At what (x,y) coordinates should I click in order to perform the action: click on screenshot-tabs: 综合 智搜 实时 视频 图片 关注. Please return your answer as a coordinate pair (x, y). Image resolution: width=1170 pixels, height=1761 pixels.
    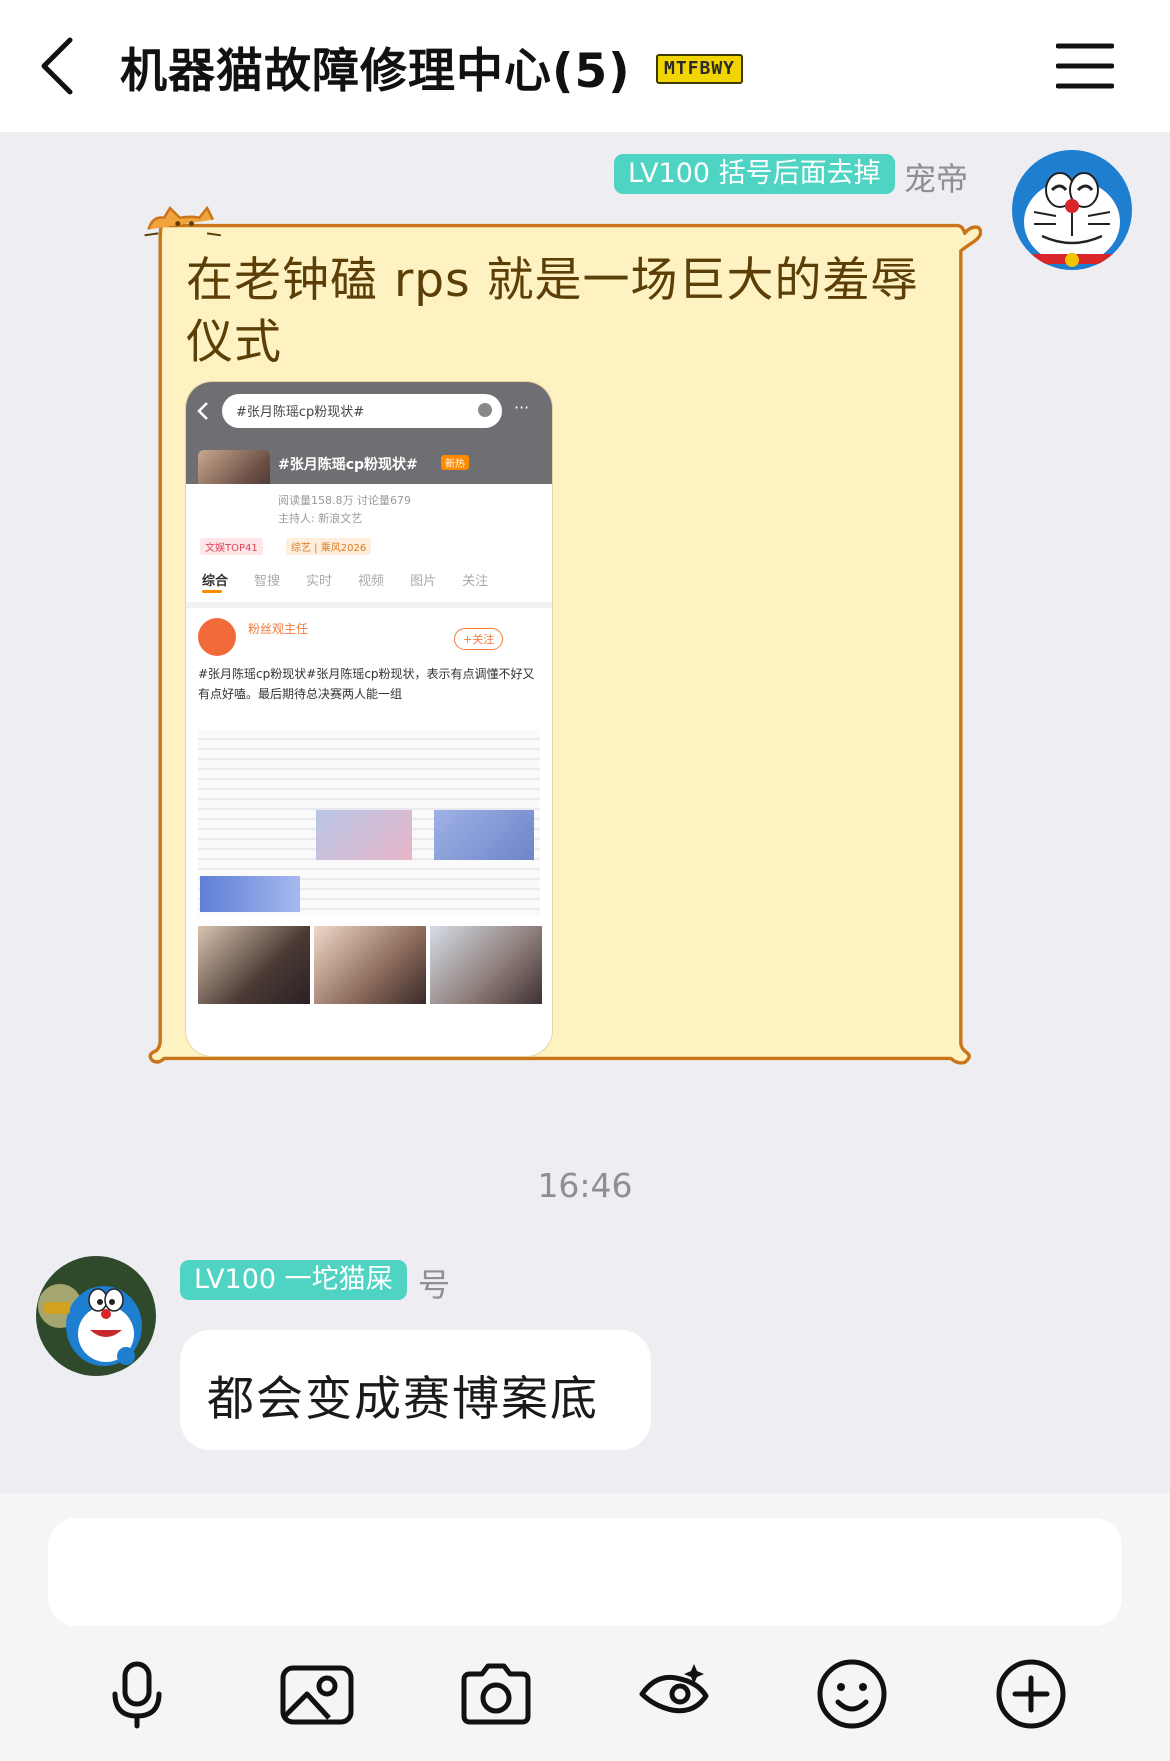
    Looking at the image, I should click on (372, 579).